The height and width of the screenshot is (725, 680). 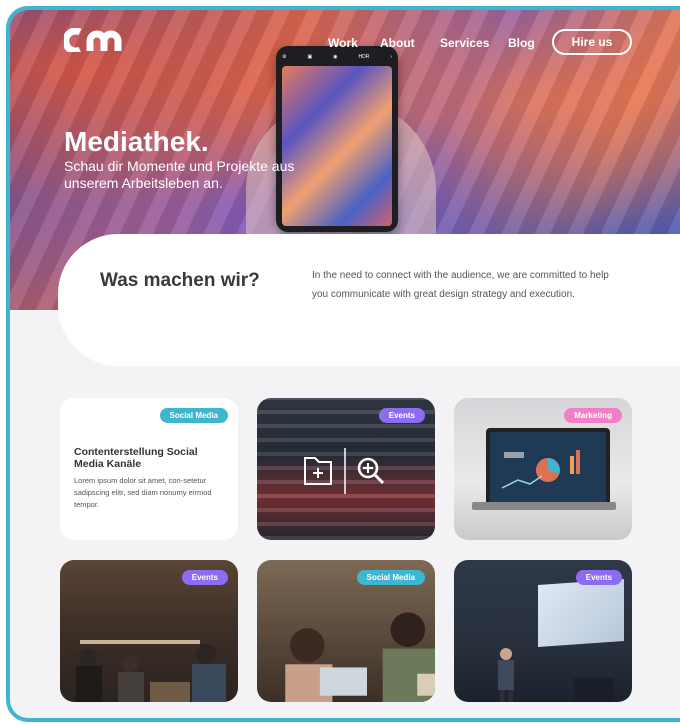 I want to click on intro-title: Was machen wir?, so click(x=180, y=280).